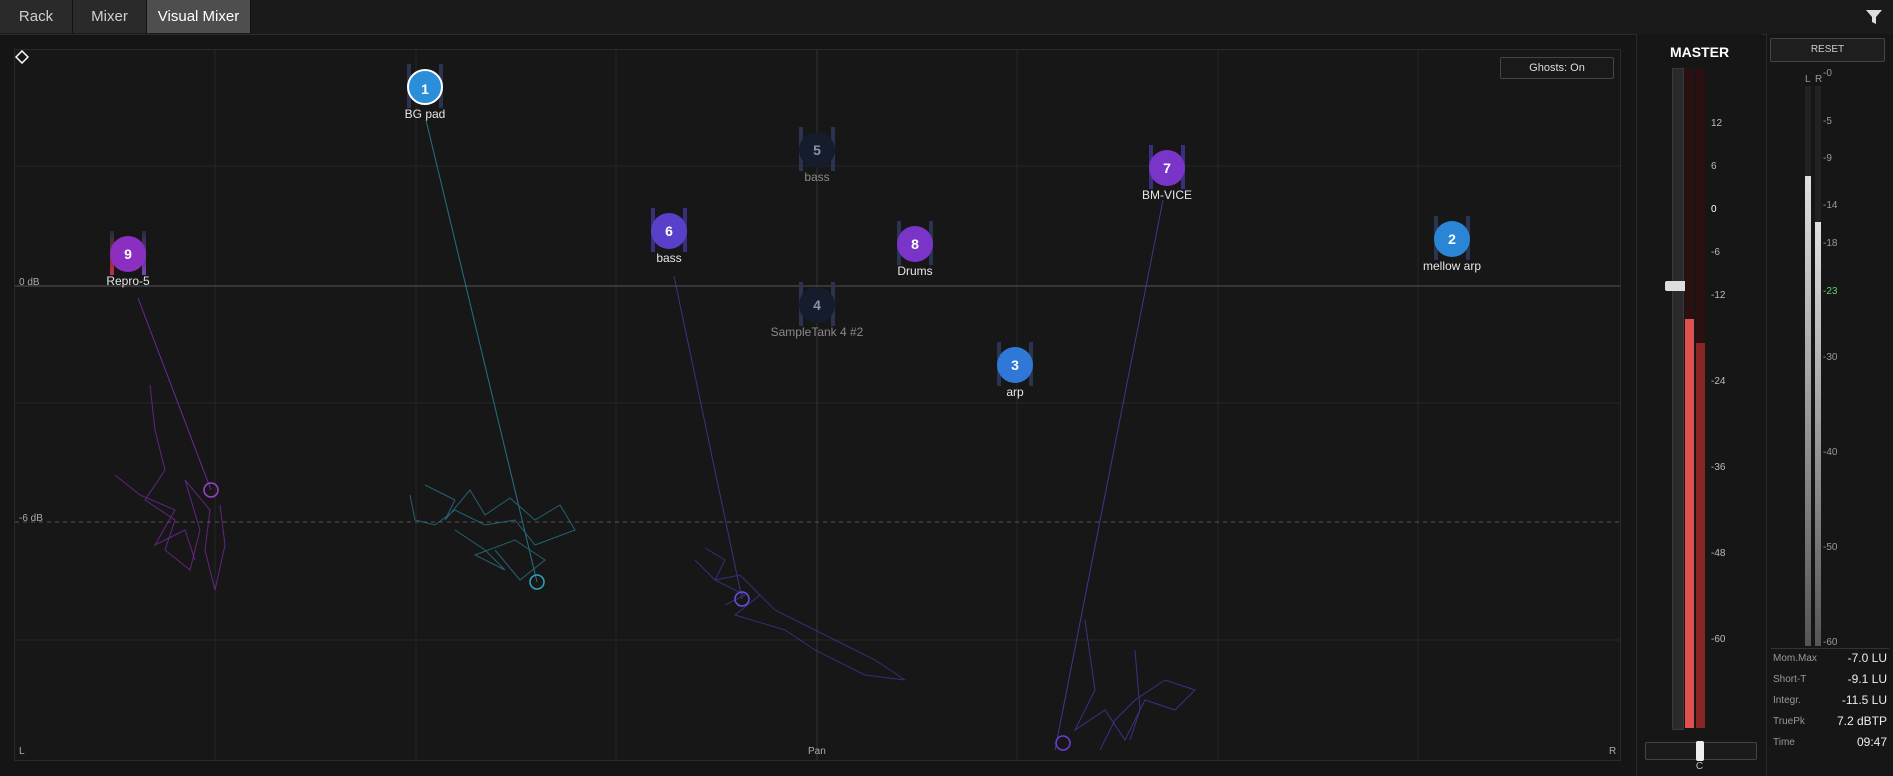  I want to click on master-scale-label: -24, so click(1718, 381).